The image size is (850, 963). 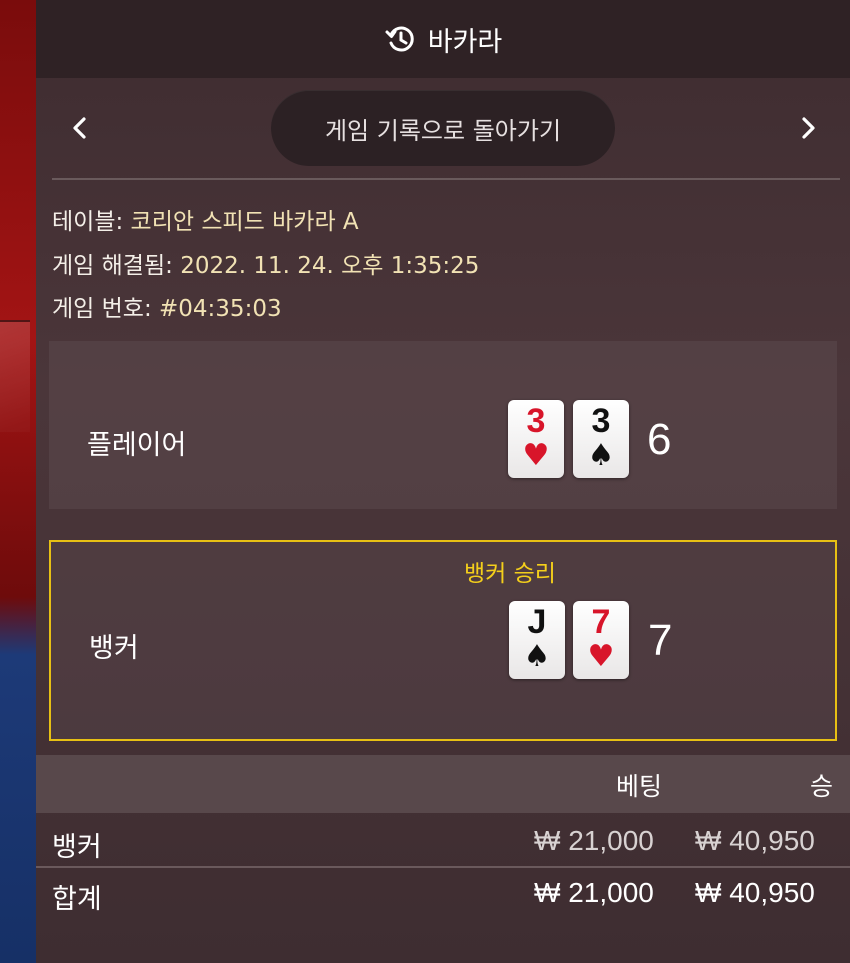 What do you see at coordinates (443, 784) in the screenshot?
I see `bet-table-header: 베팅 승` at bounding box center [443, 784].